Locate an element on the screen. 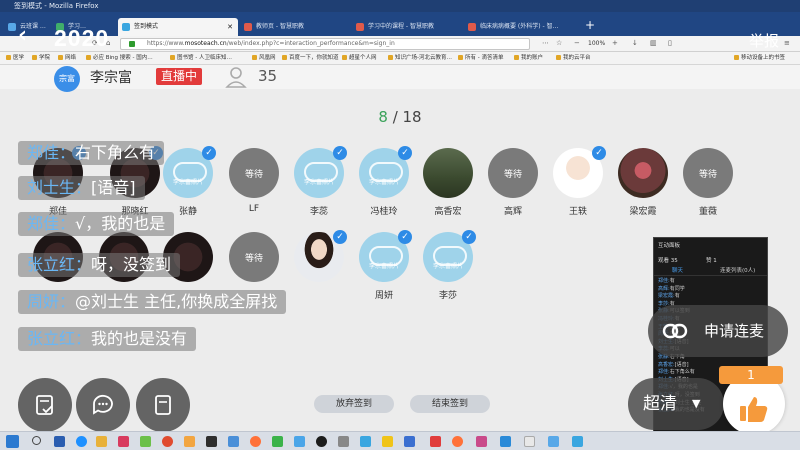 The width and height of the screenshot is (800, 450). attendee-card: 李宗富照片 ✓ 张静 is located at coordinates (188, 181).